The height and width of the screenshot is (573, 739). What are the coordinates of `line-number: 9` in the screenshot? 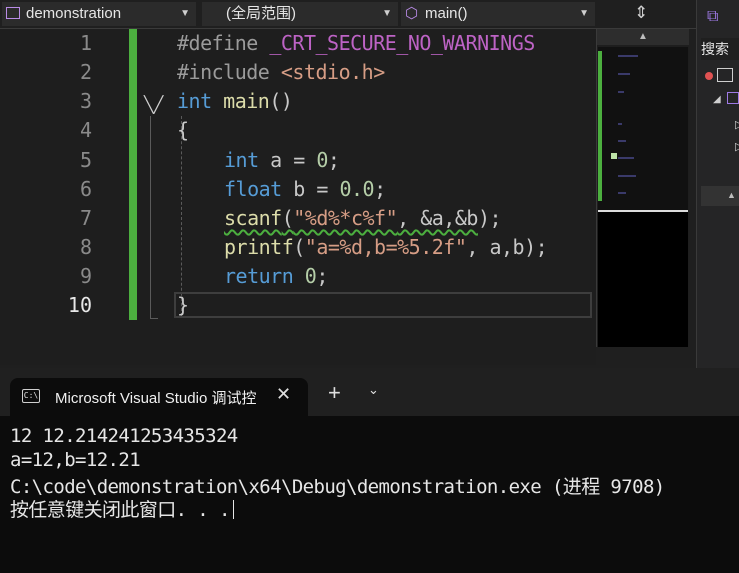 It's located at (85, 276).